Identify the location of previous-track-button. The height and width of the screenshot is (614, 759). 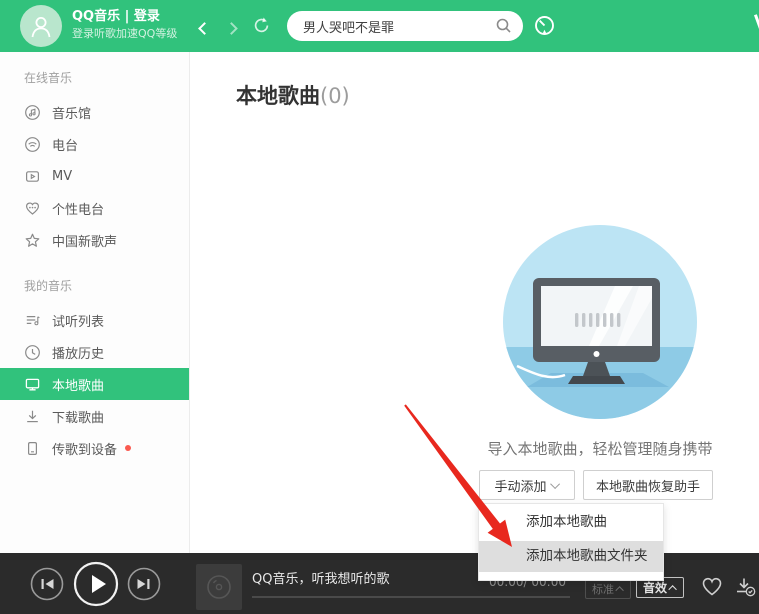
(47, 586).